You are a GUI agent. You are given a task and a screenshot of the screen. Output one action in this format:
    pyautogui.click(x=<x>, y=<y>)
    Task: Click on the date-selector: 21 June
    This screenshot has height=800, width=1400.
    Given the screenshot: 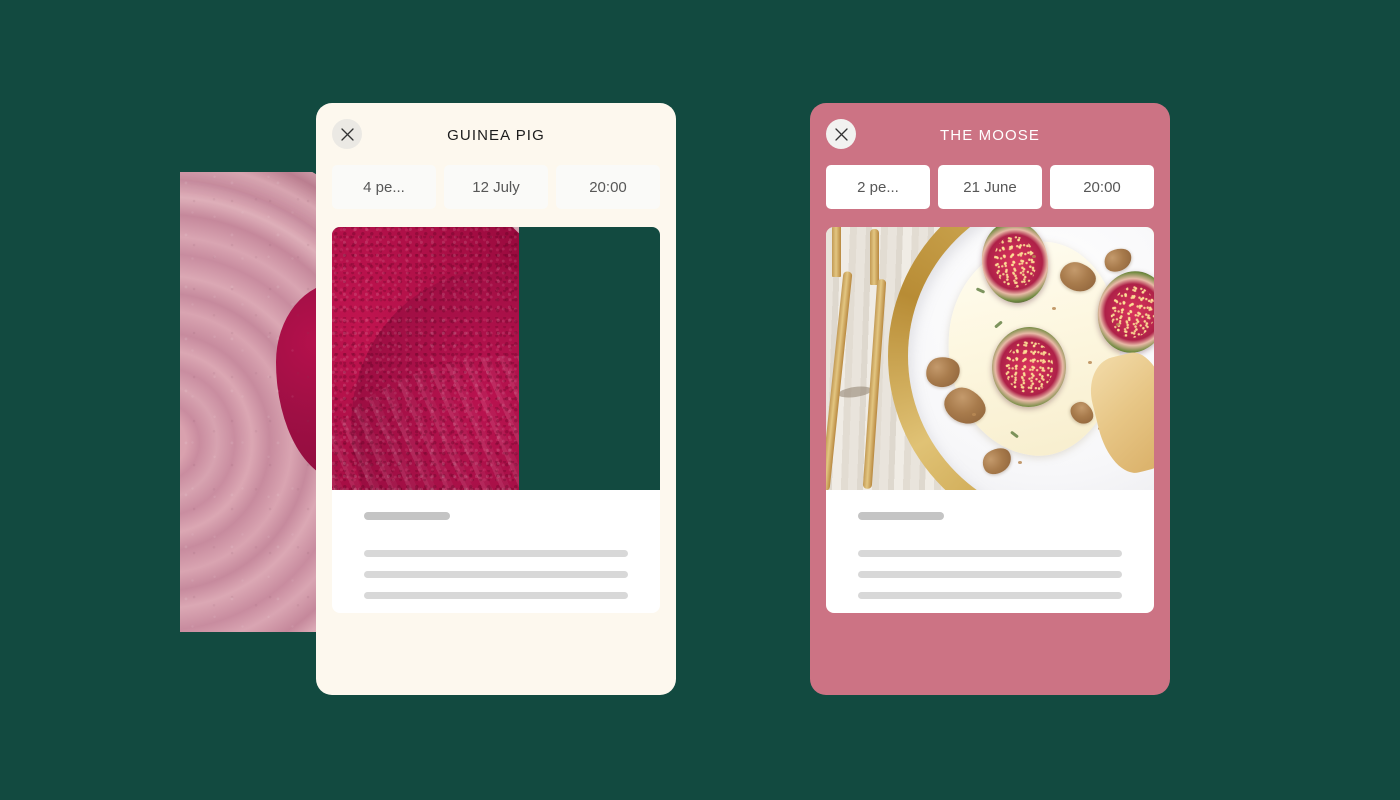 What is the action you would take?
    pyautogui.click(x=990, y=187)
    